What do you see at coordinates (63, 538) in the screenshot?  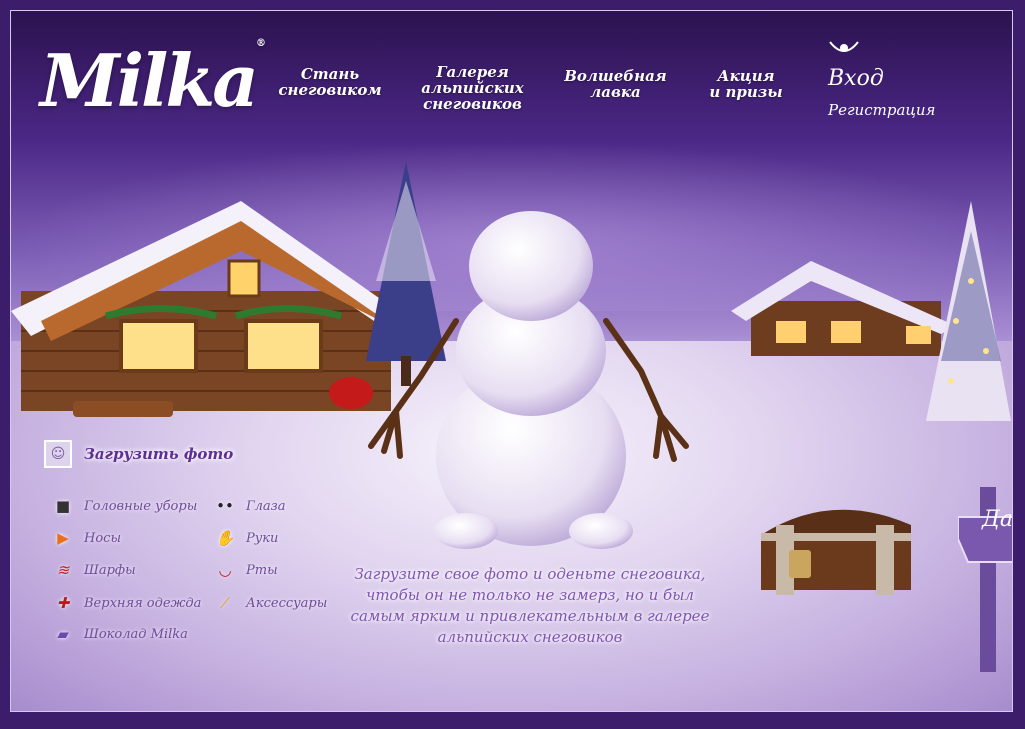 I see `carrot-nose-icon: ▶` at bounding box center [63, 538].